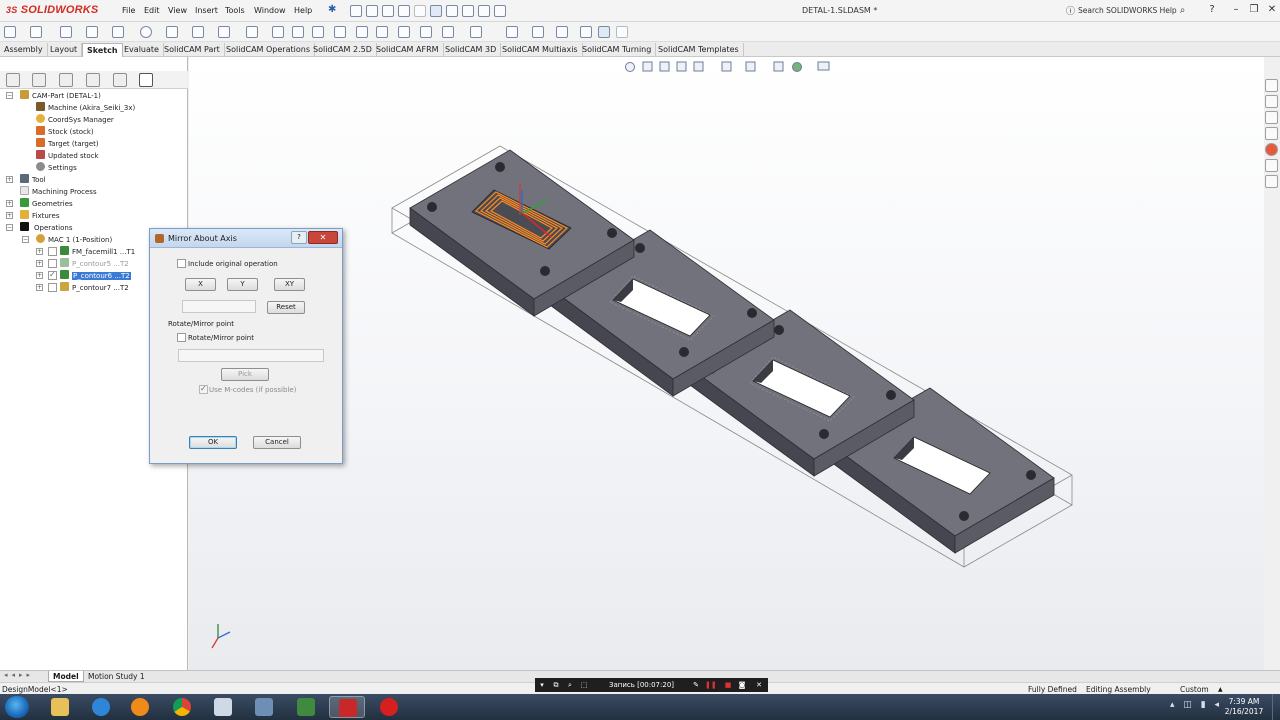  What do you see at coordinates (647, 66) in the screenshot?
I see `zoom-area-icon` at bounding box center [647, 66].